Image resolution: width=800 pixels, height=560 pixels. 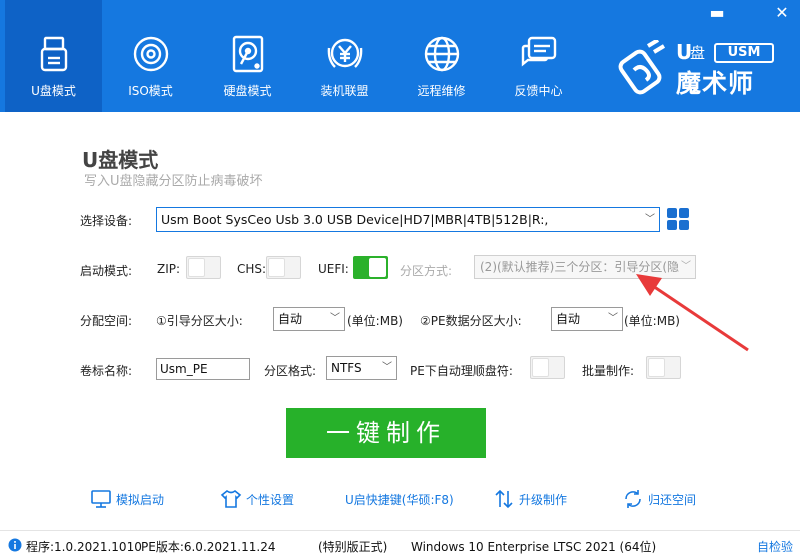 What do you see at coordinates (184, 369) in the screenshot?
I see `volume-name-value: Usm_PE` at bounding box center [184, 369].